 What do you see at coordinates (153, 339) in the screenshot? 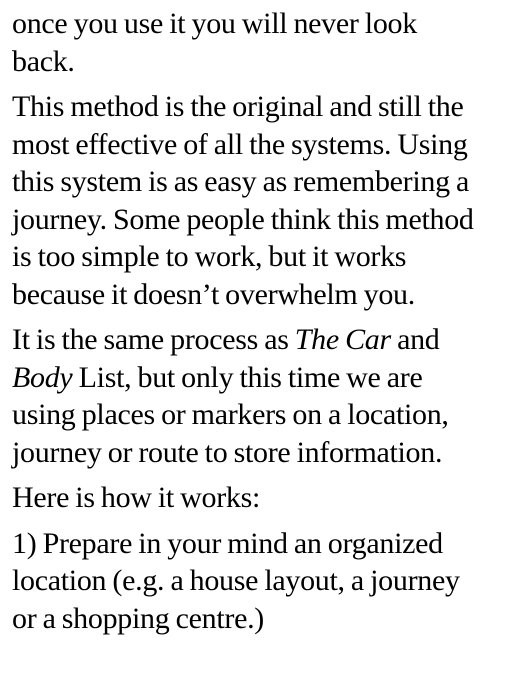
I see `text-segment: It is the same process as` at bounding box center [153, 339].